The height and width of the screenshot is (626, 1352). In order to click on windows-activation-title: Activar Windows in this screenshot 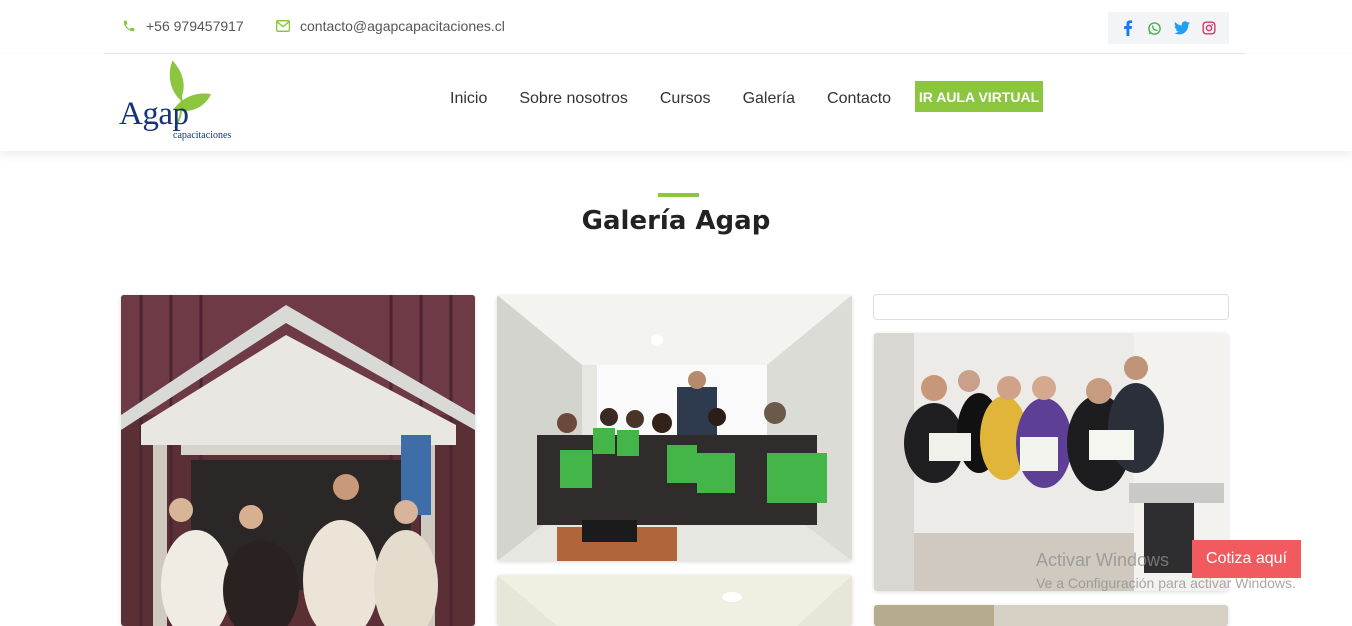, I will do `click(1103, 560)`.